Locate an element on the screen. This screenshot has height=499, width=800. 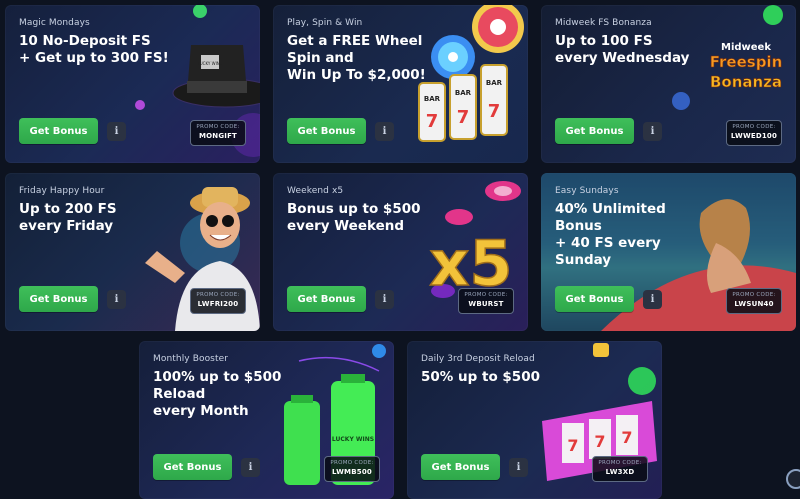
card-headline: 50% up to $500 is located at coordinates (480, 377).